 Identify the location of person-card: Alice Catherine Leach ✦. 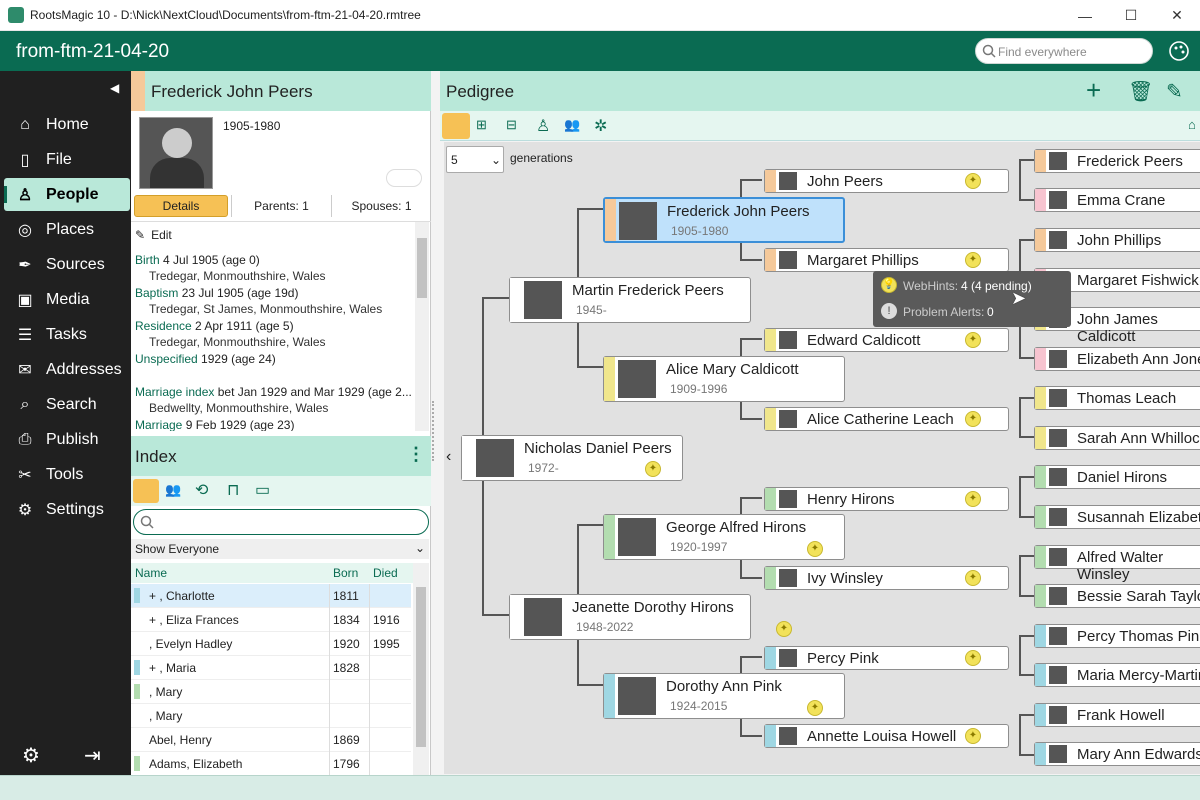
(886, 419).